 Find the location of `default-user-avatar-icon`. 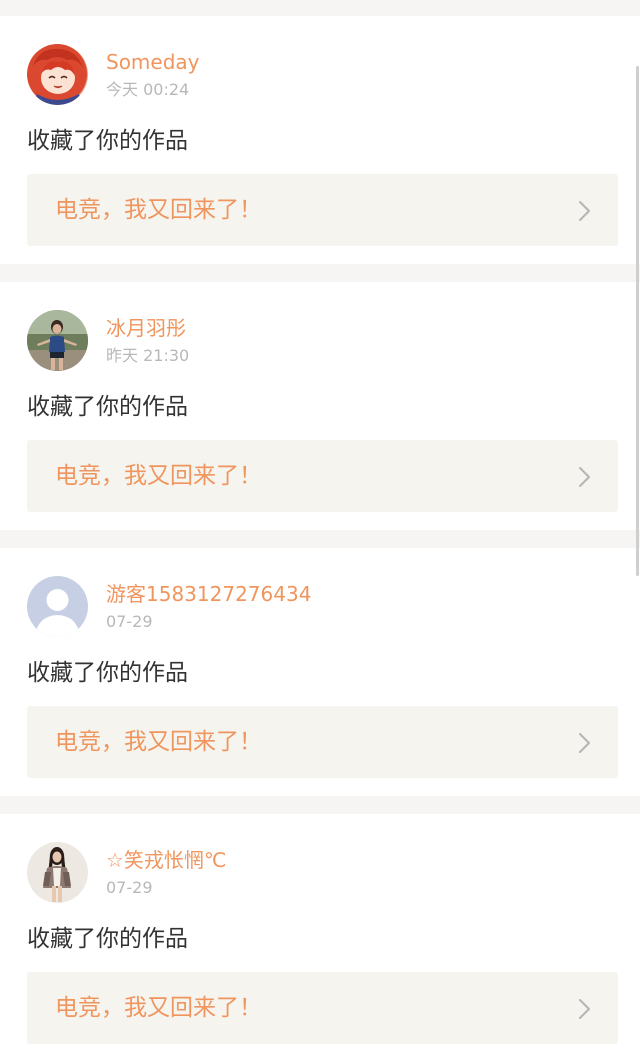

default-user-avatar-icon is located at coordinates (57, 606).